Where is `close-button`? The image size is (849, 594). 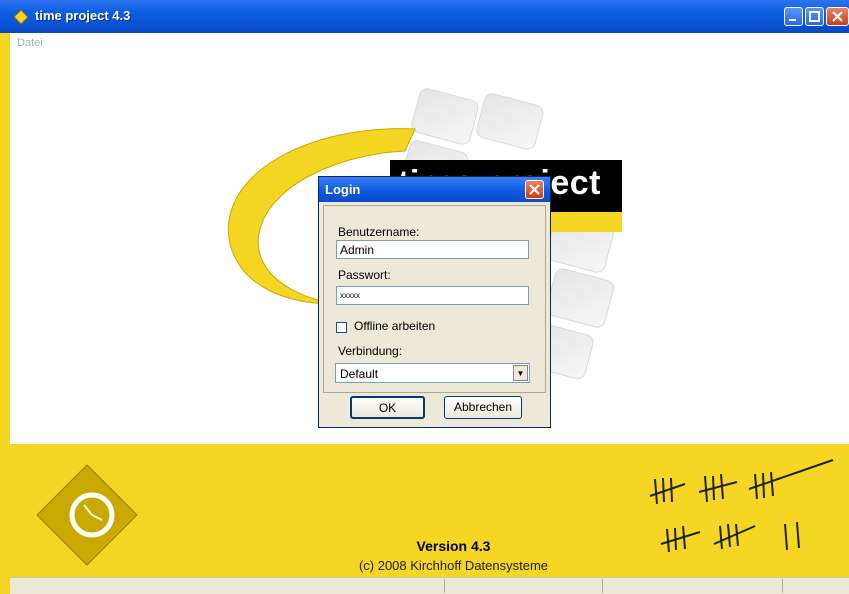
close-button is located at coordinates (837, 16).